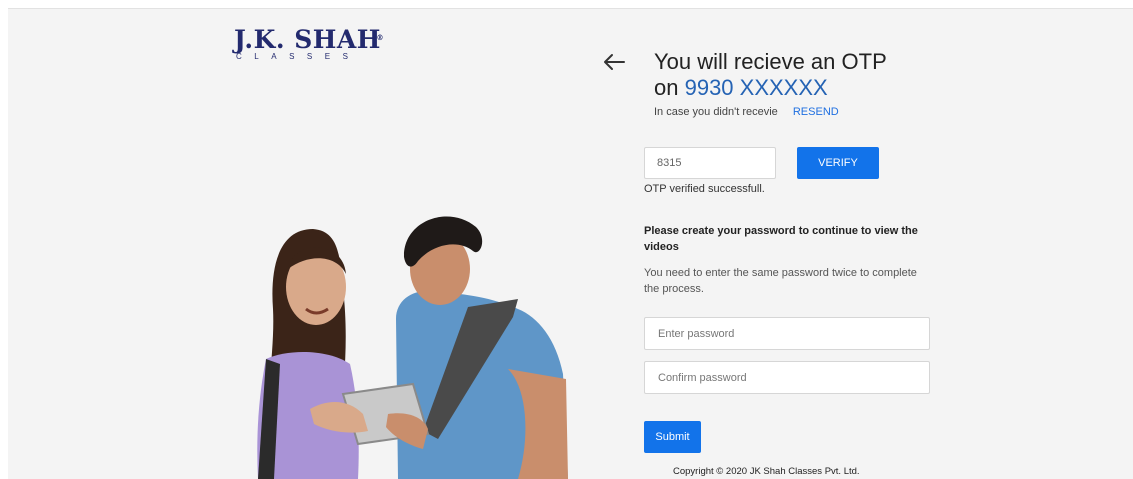 The image size is (1133, 479). What do you see at coordinates (787, 377) in the screenshot?
I see `confirm-password-field` at bounding box center [787, 377].